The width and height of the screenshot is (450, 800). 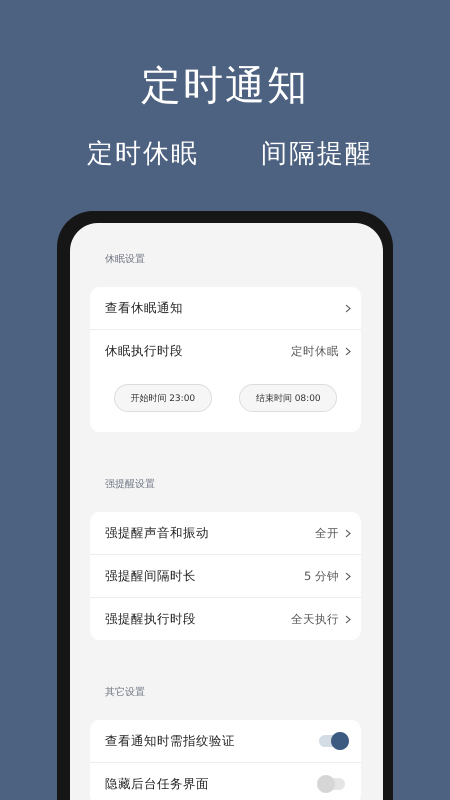 What do you see at coordinates (143, 154) in the screenshot?
I see `subtitle: 定时休眠` at bounding box center [143, 154].